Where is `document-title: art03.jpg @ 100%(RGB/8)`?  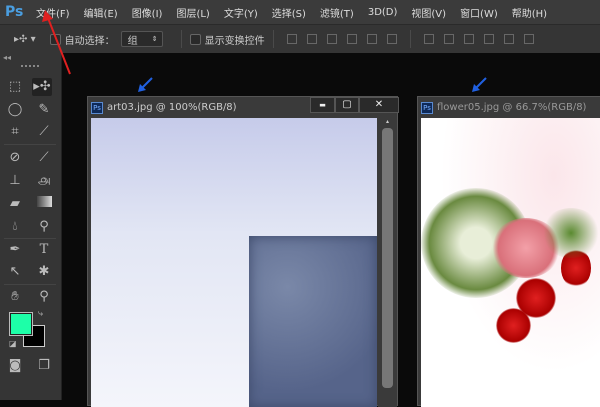 document-title: art03.jpg @ 100%(RGB/8) is located at coordinates (172, 107).